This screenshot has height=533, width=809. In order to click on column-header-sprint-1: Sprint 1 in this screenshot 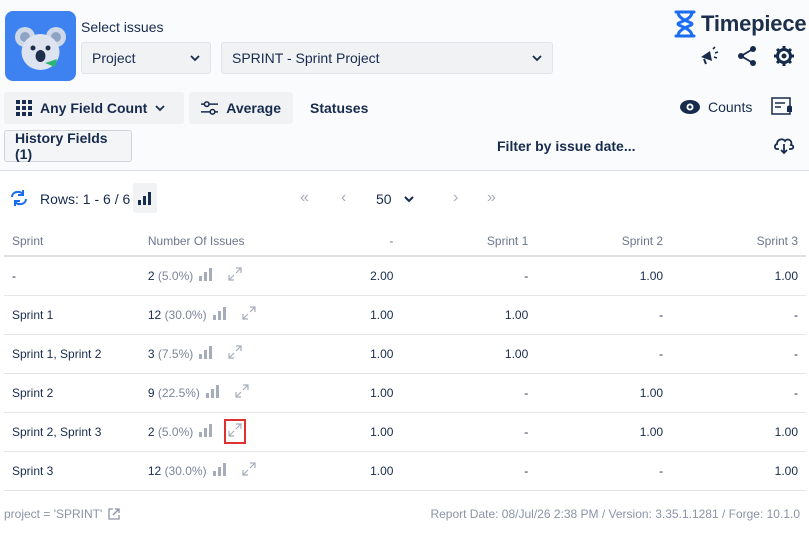, I will do `click(469, 241)`.